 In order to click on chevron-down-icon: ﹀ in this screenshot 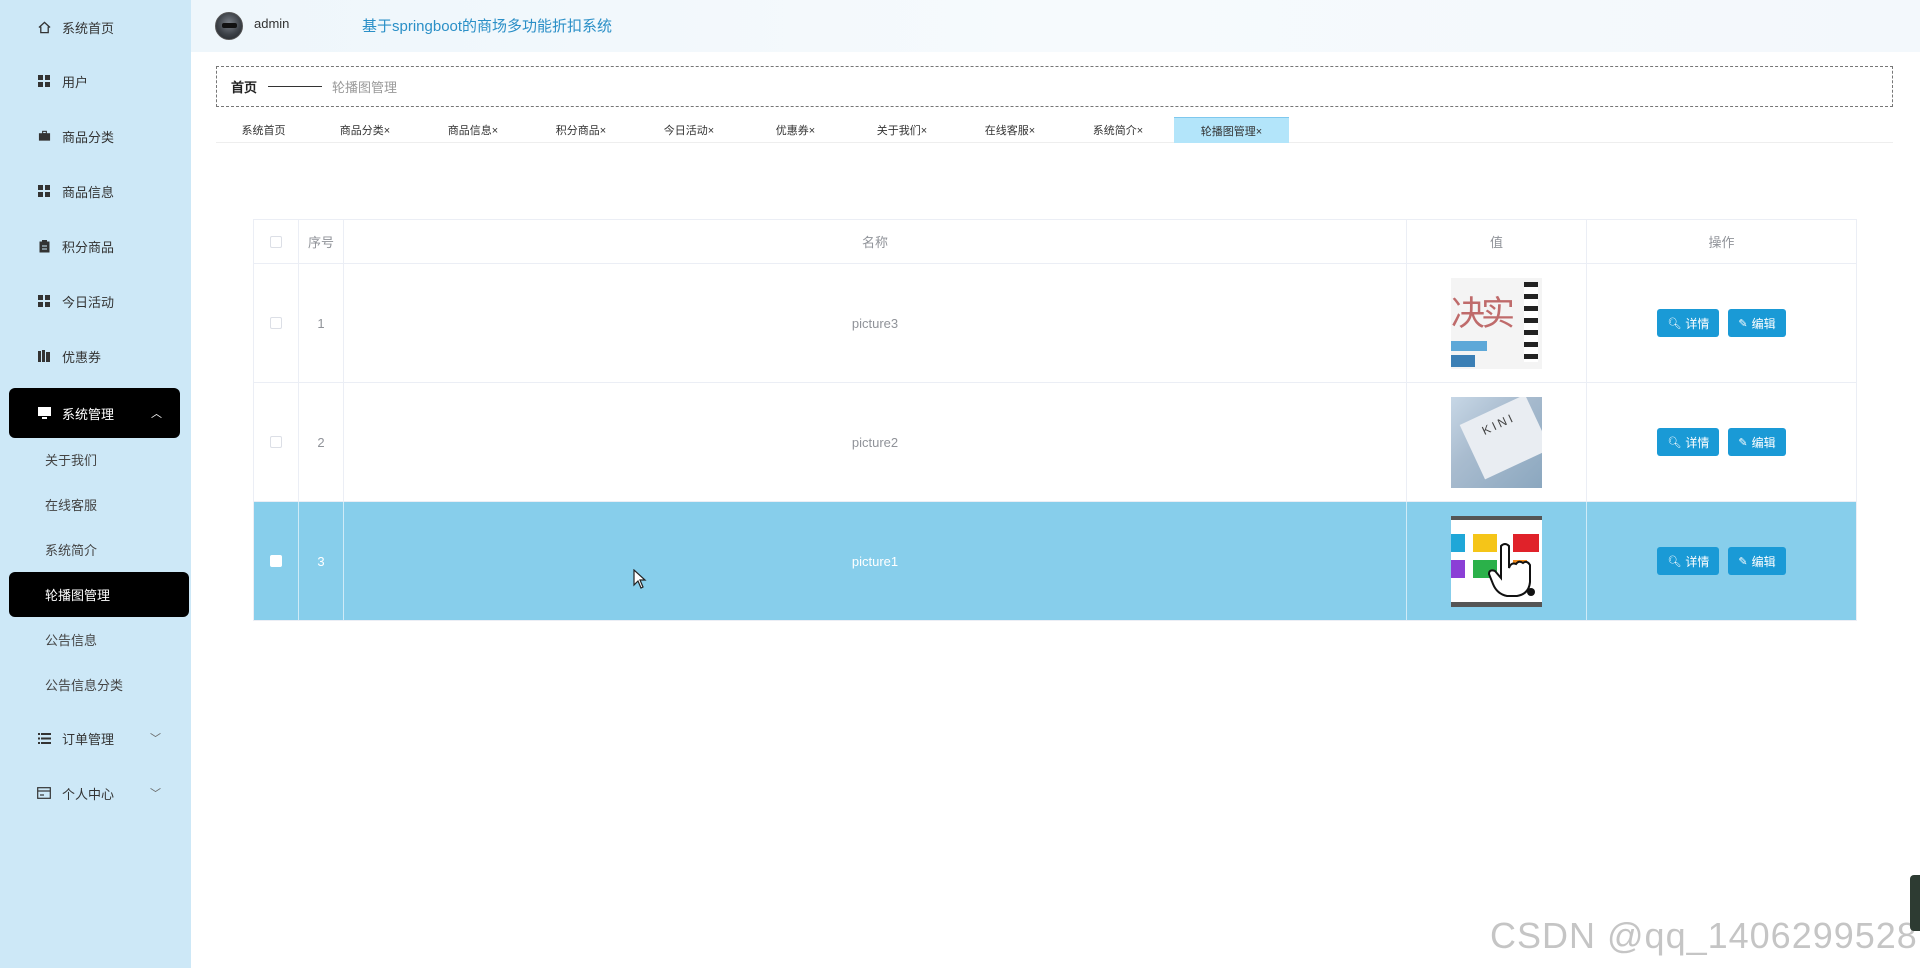, I will do `click(155, 794)`.